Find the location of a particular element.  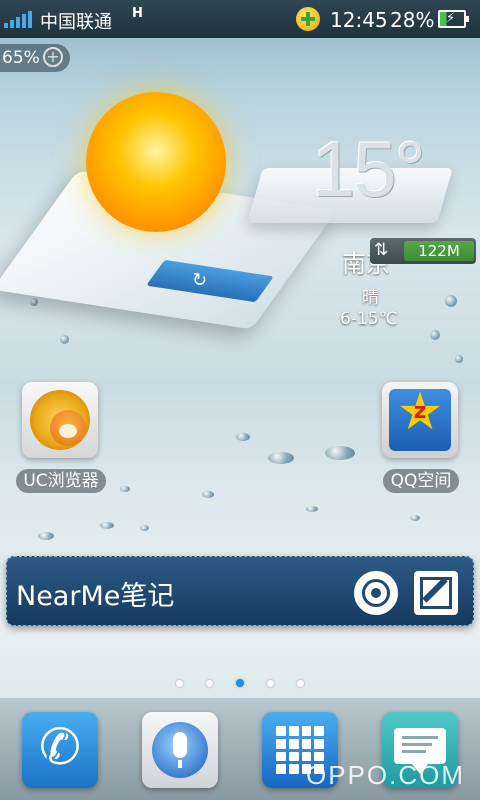

temperature-range: 6-15℃ is located at coordinates (369, 319).